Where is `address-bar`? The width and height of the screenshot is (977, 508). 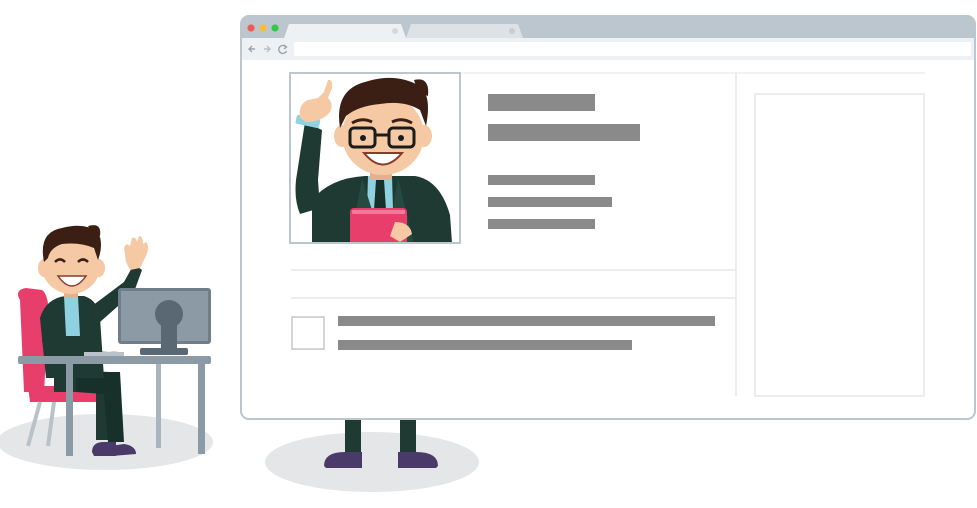
address-bar is located at coordinates (632, 49).